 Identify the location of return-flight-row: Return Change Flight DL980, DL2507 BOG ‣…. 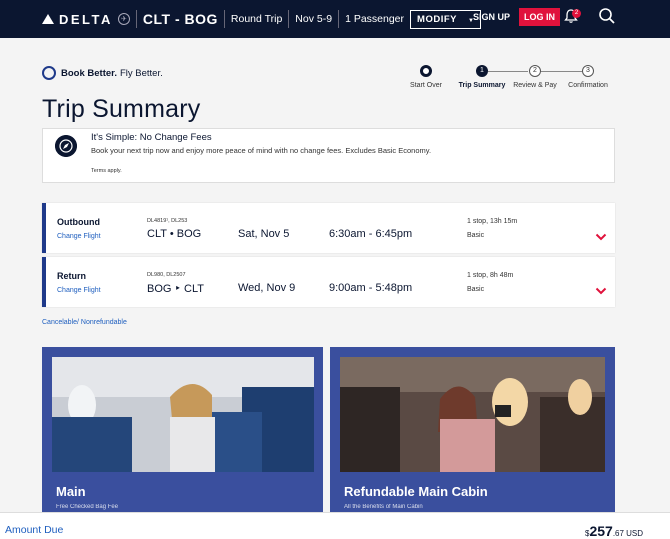
(328, 282).